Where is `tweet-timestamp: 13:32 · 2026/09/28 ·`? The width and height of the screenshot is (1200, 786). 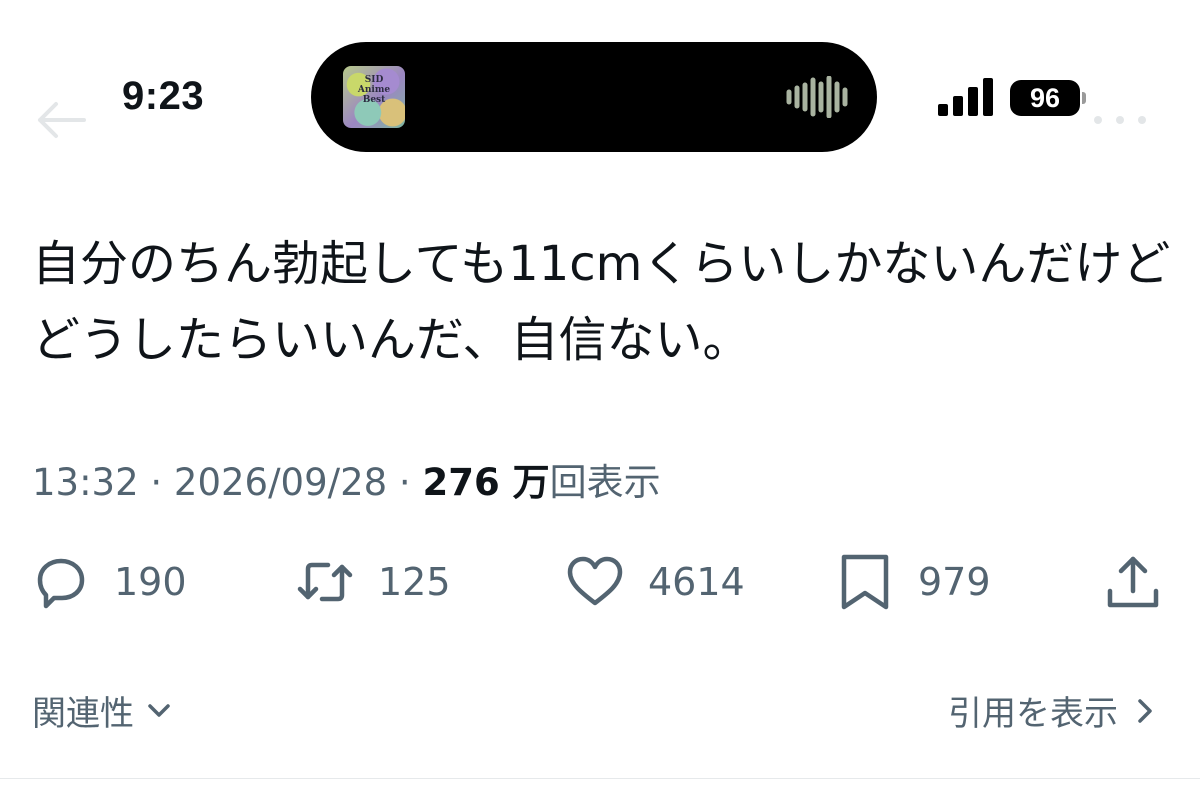
tweet-timestamp: 13:32 · 2026/09/28 · is located at coordinates (227, 482).